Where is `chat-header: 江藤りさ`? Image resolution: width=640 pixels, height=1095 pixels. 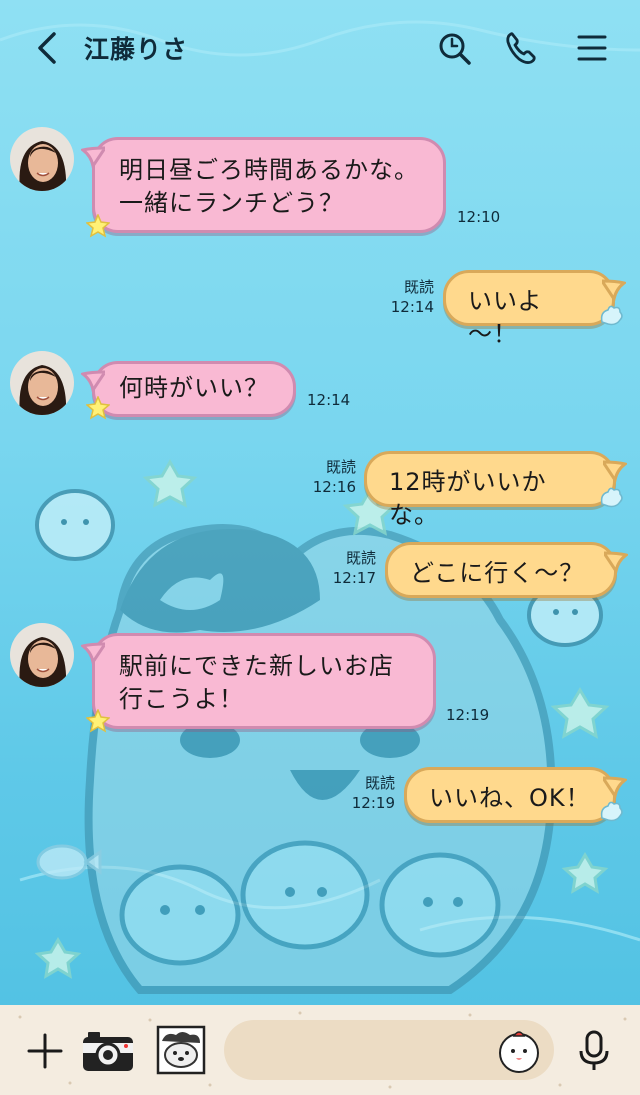
chat-header: 江藤りさ is located at coordinates (320, 48).